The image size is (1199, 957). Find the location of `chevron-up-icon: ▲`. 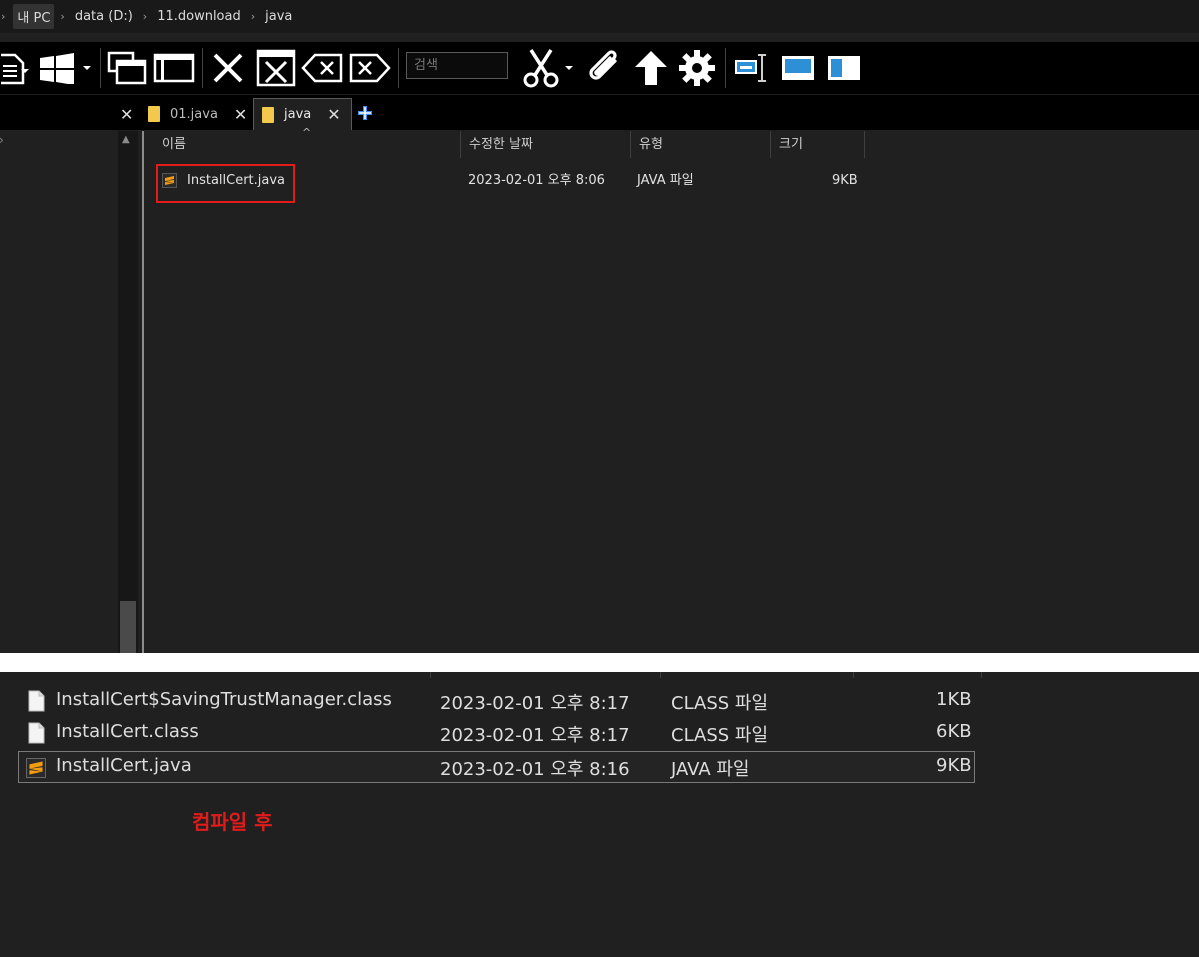

chevron-up-icon: ▲ is located at coordinates (126, 139).